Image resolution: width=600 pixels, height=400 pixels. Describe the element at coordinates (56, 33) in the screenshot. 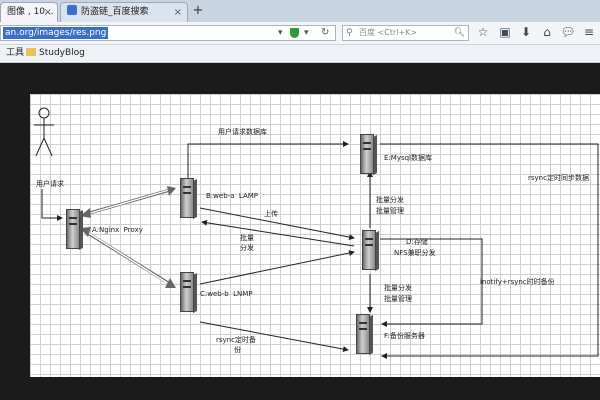

I see `url-text: an.org/images/res.png` at that location.